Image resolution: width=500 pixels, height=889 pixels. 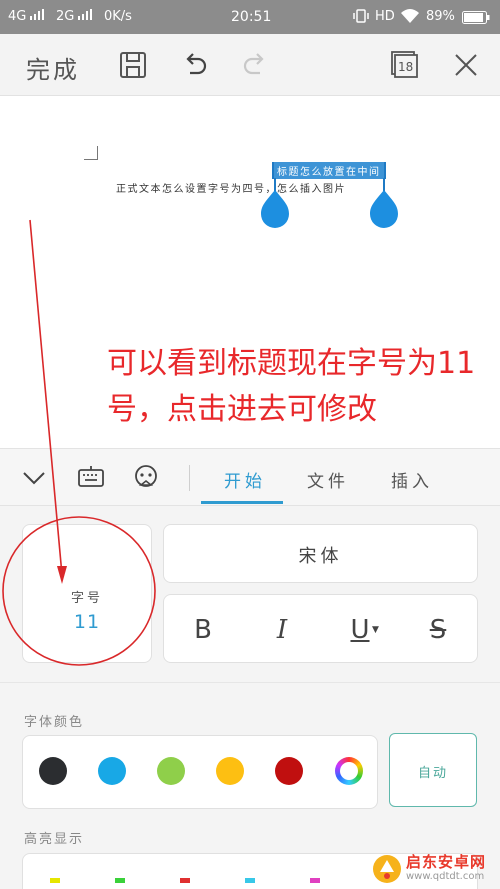 What do you see at coordinates (53, 771) in the screenshot?
I see `color-swatch-black` at bounding box center [53, 771].